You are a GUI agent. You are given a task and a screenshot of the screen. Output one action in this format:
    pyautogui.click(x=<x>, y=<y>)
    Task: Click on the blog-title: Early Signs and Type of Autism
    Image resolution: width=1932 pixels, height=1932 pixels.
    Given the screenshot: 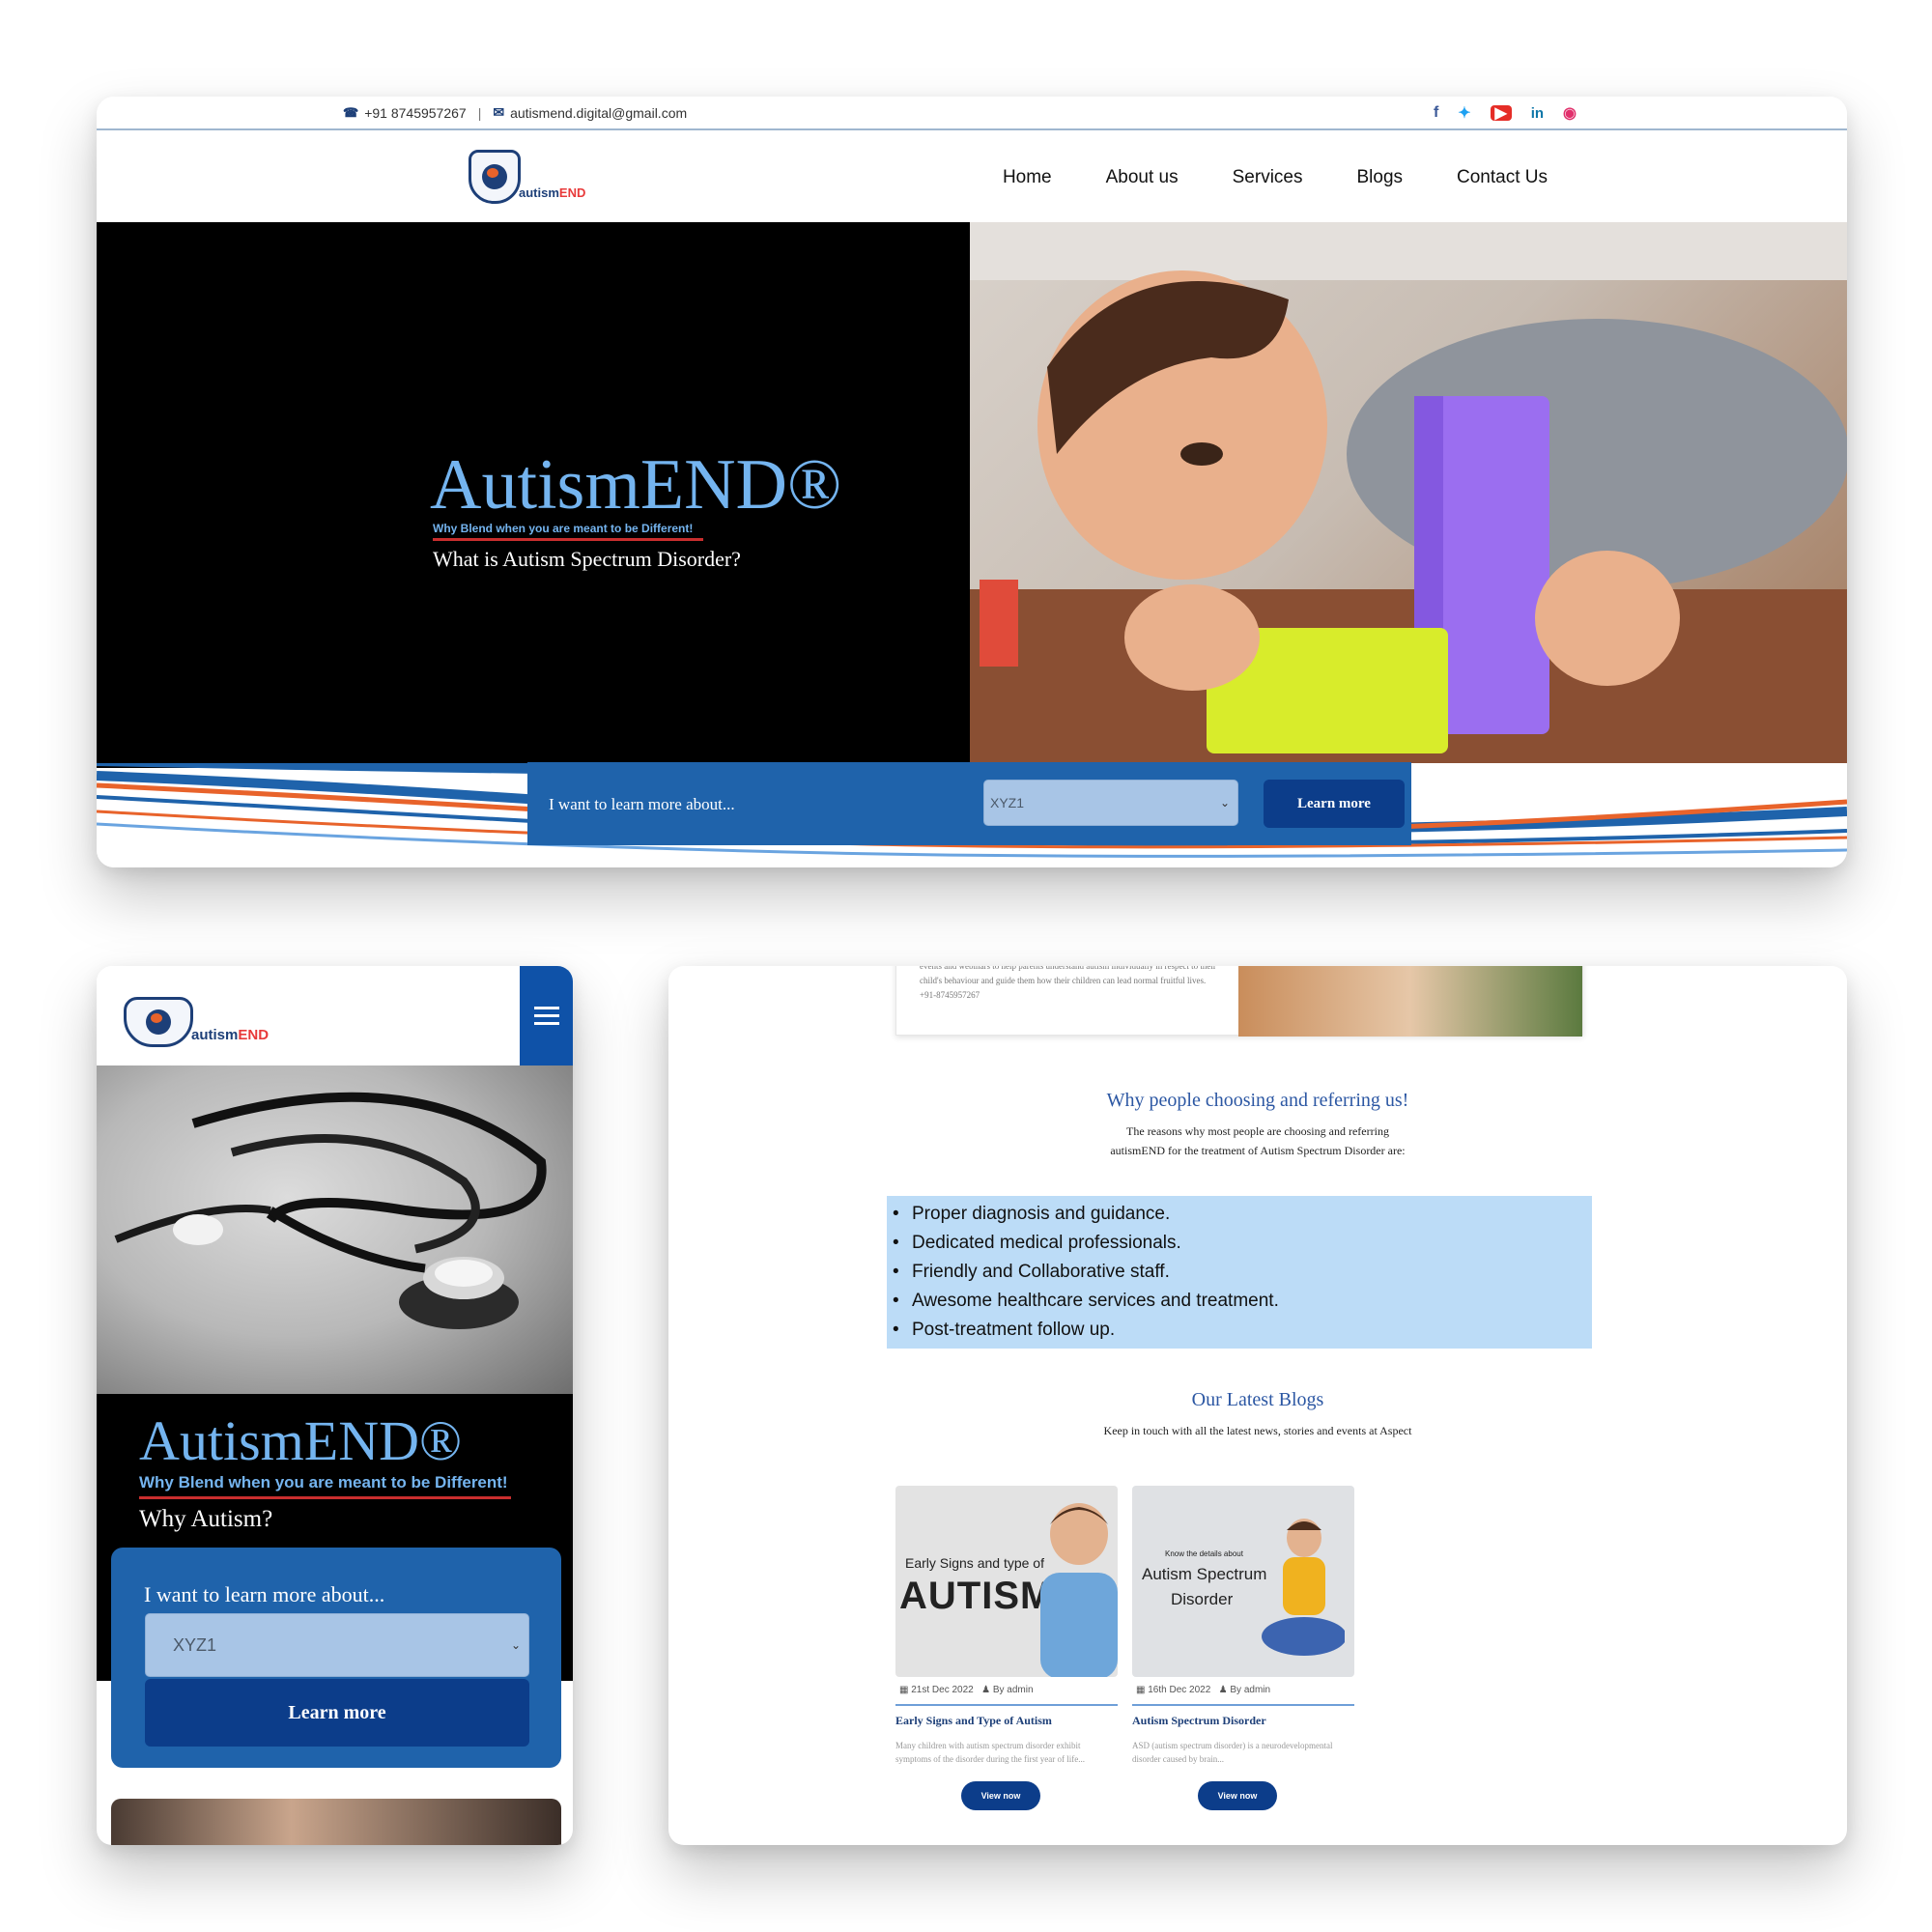 What is the action you would take?
    pyautogui.click(x=973, y=1721)
    